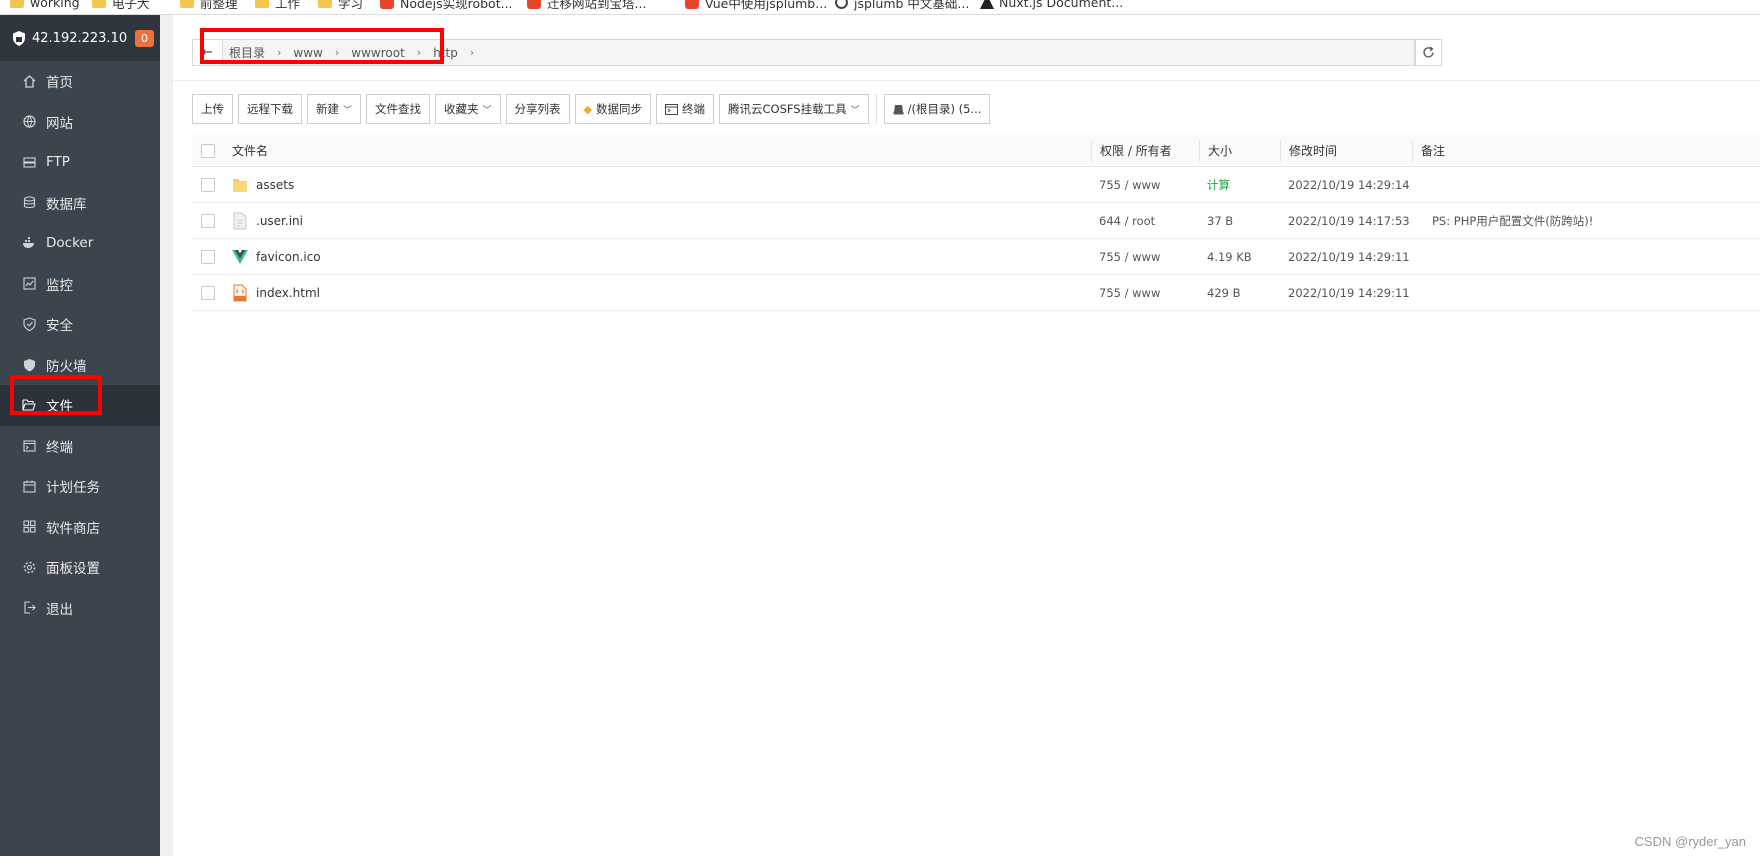 This screenshot has height=856, width=1760. I want to click on file-search-button: 文件查找, so click(398, 109).